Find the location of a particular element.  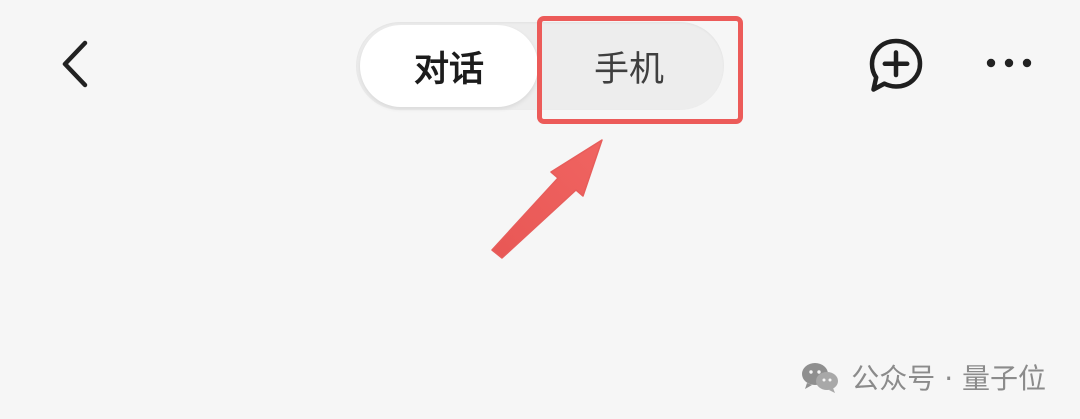

annotation-arrow is located at coordinates (548, 197).